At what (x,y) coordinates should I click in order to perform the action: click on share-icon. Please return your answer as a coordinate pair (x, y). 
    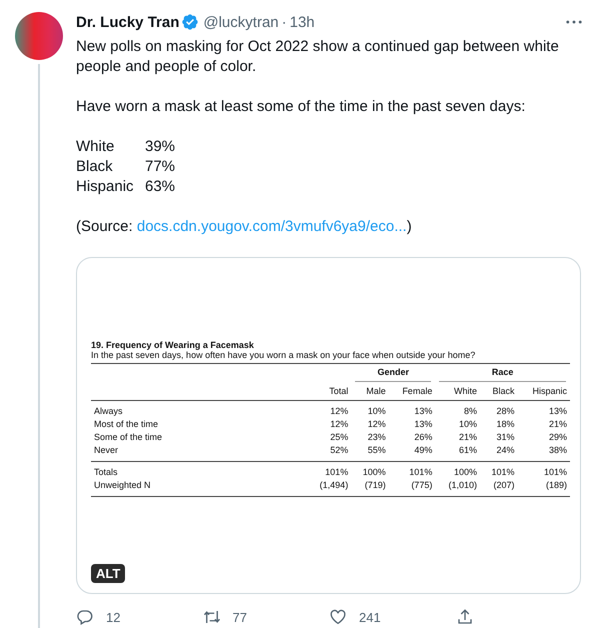
    Looking at the image, I should click on (465, 617).